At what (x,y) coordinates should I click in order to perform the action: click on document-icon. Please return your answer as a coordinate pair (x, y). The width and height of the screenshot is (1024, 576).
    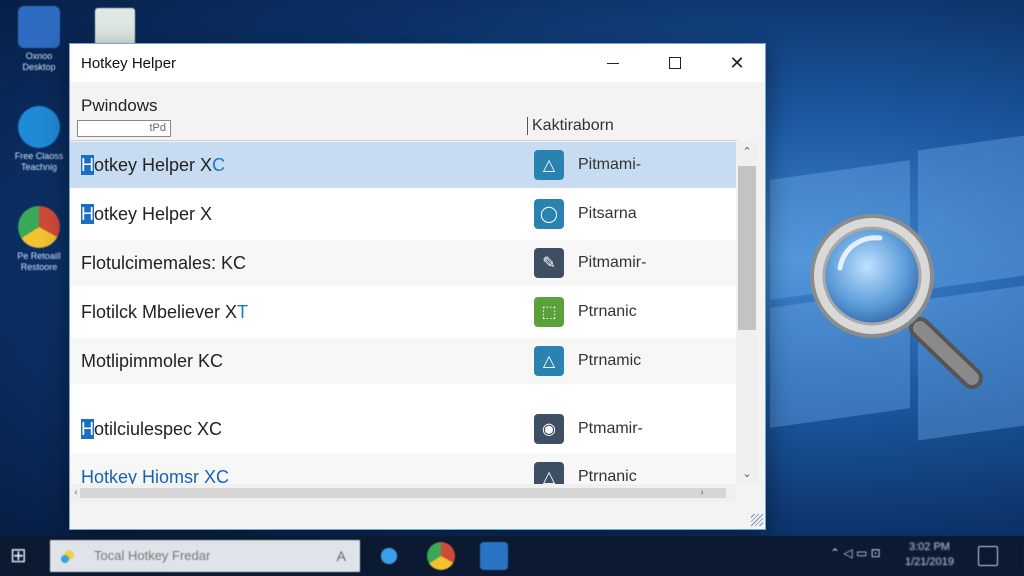
    Looking at the image, I should click on (115, 28).